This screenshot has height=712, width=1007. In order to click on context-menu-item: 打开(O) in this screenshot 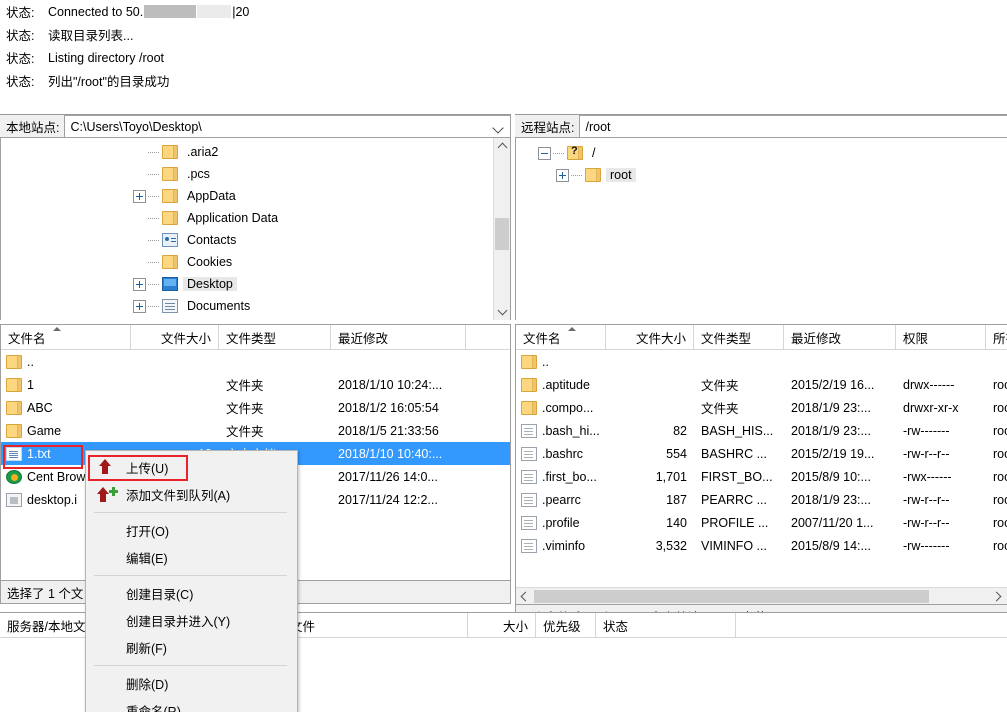, I will do `click(191, 530)`.